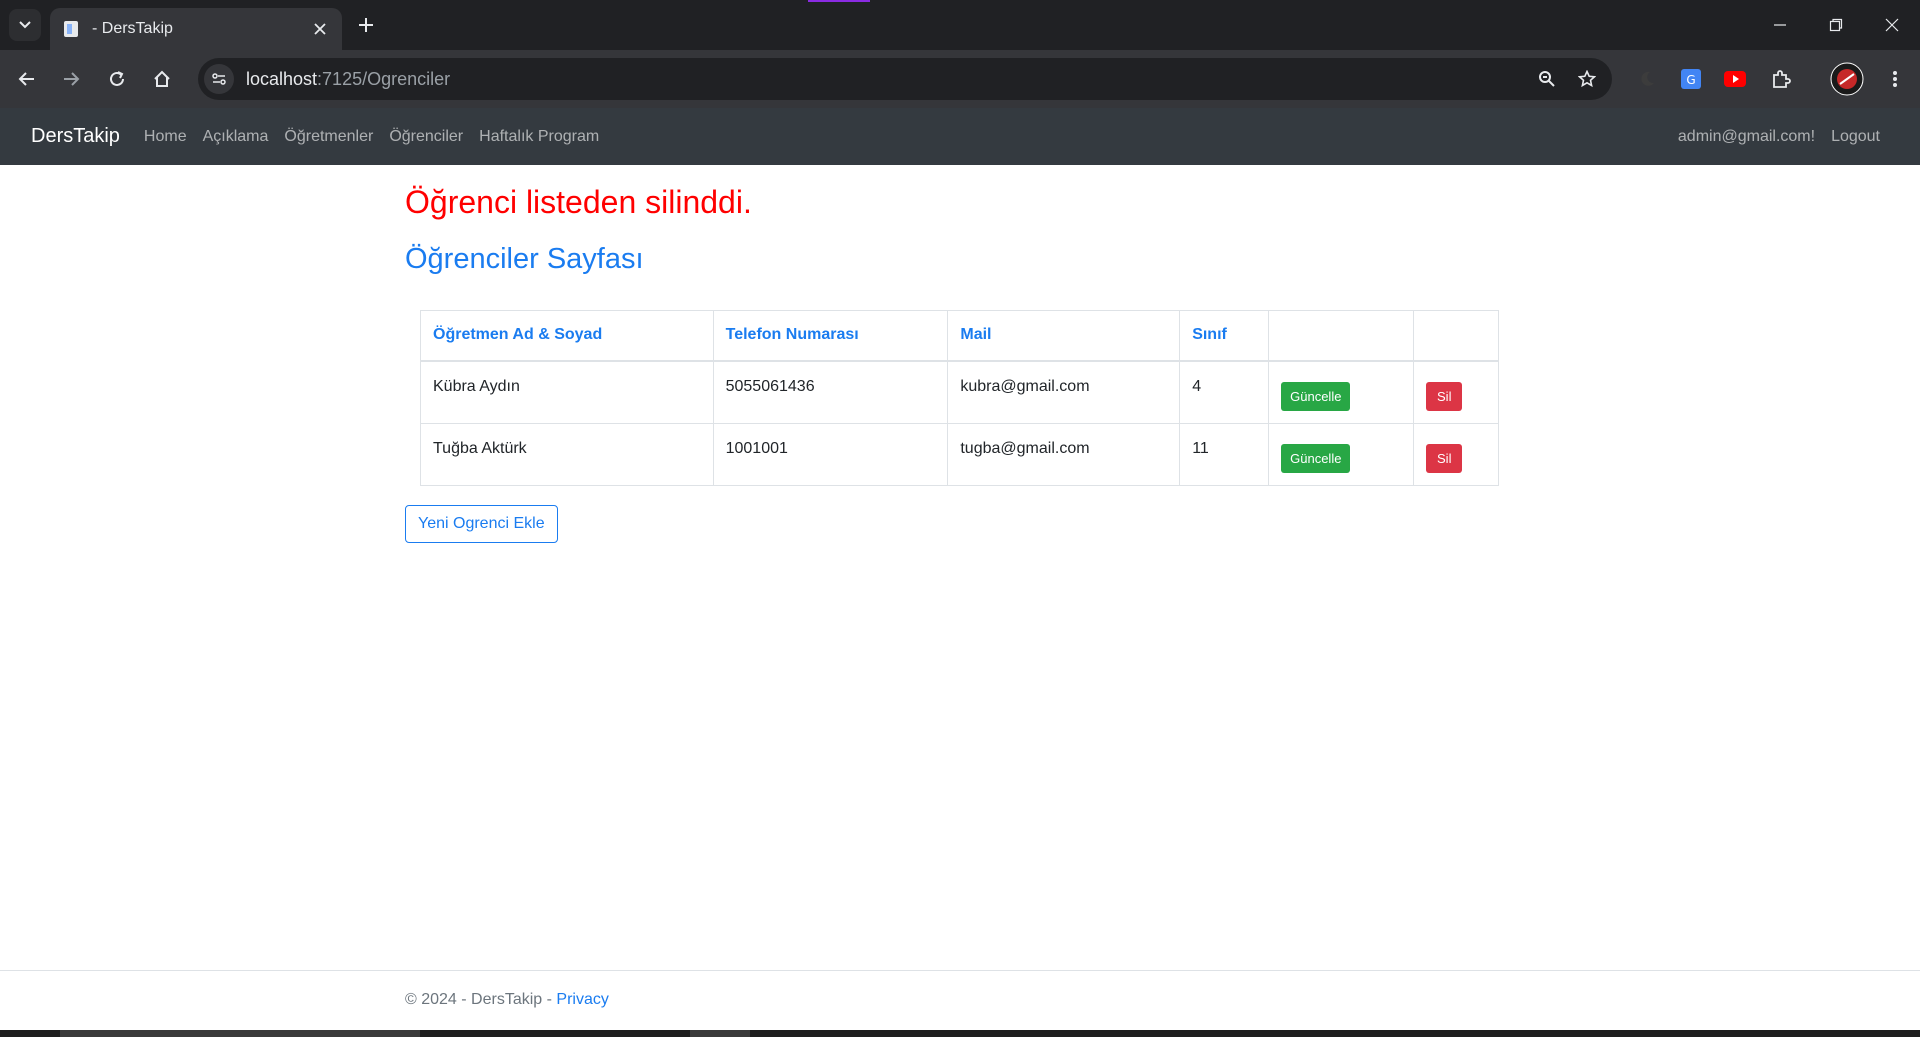  What do you see at coordinates (582, 999) in the screenshot?
I see `privacy-link: Privacy` at bounding box center [582, 999].